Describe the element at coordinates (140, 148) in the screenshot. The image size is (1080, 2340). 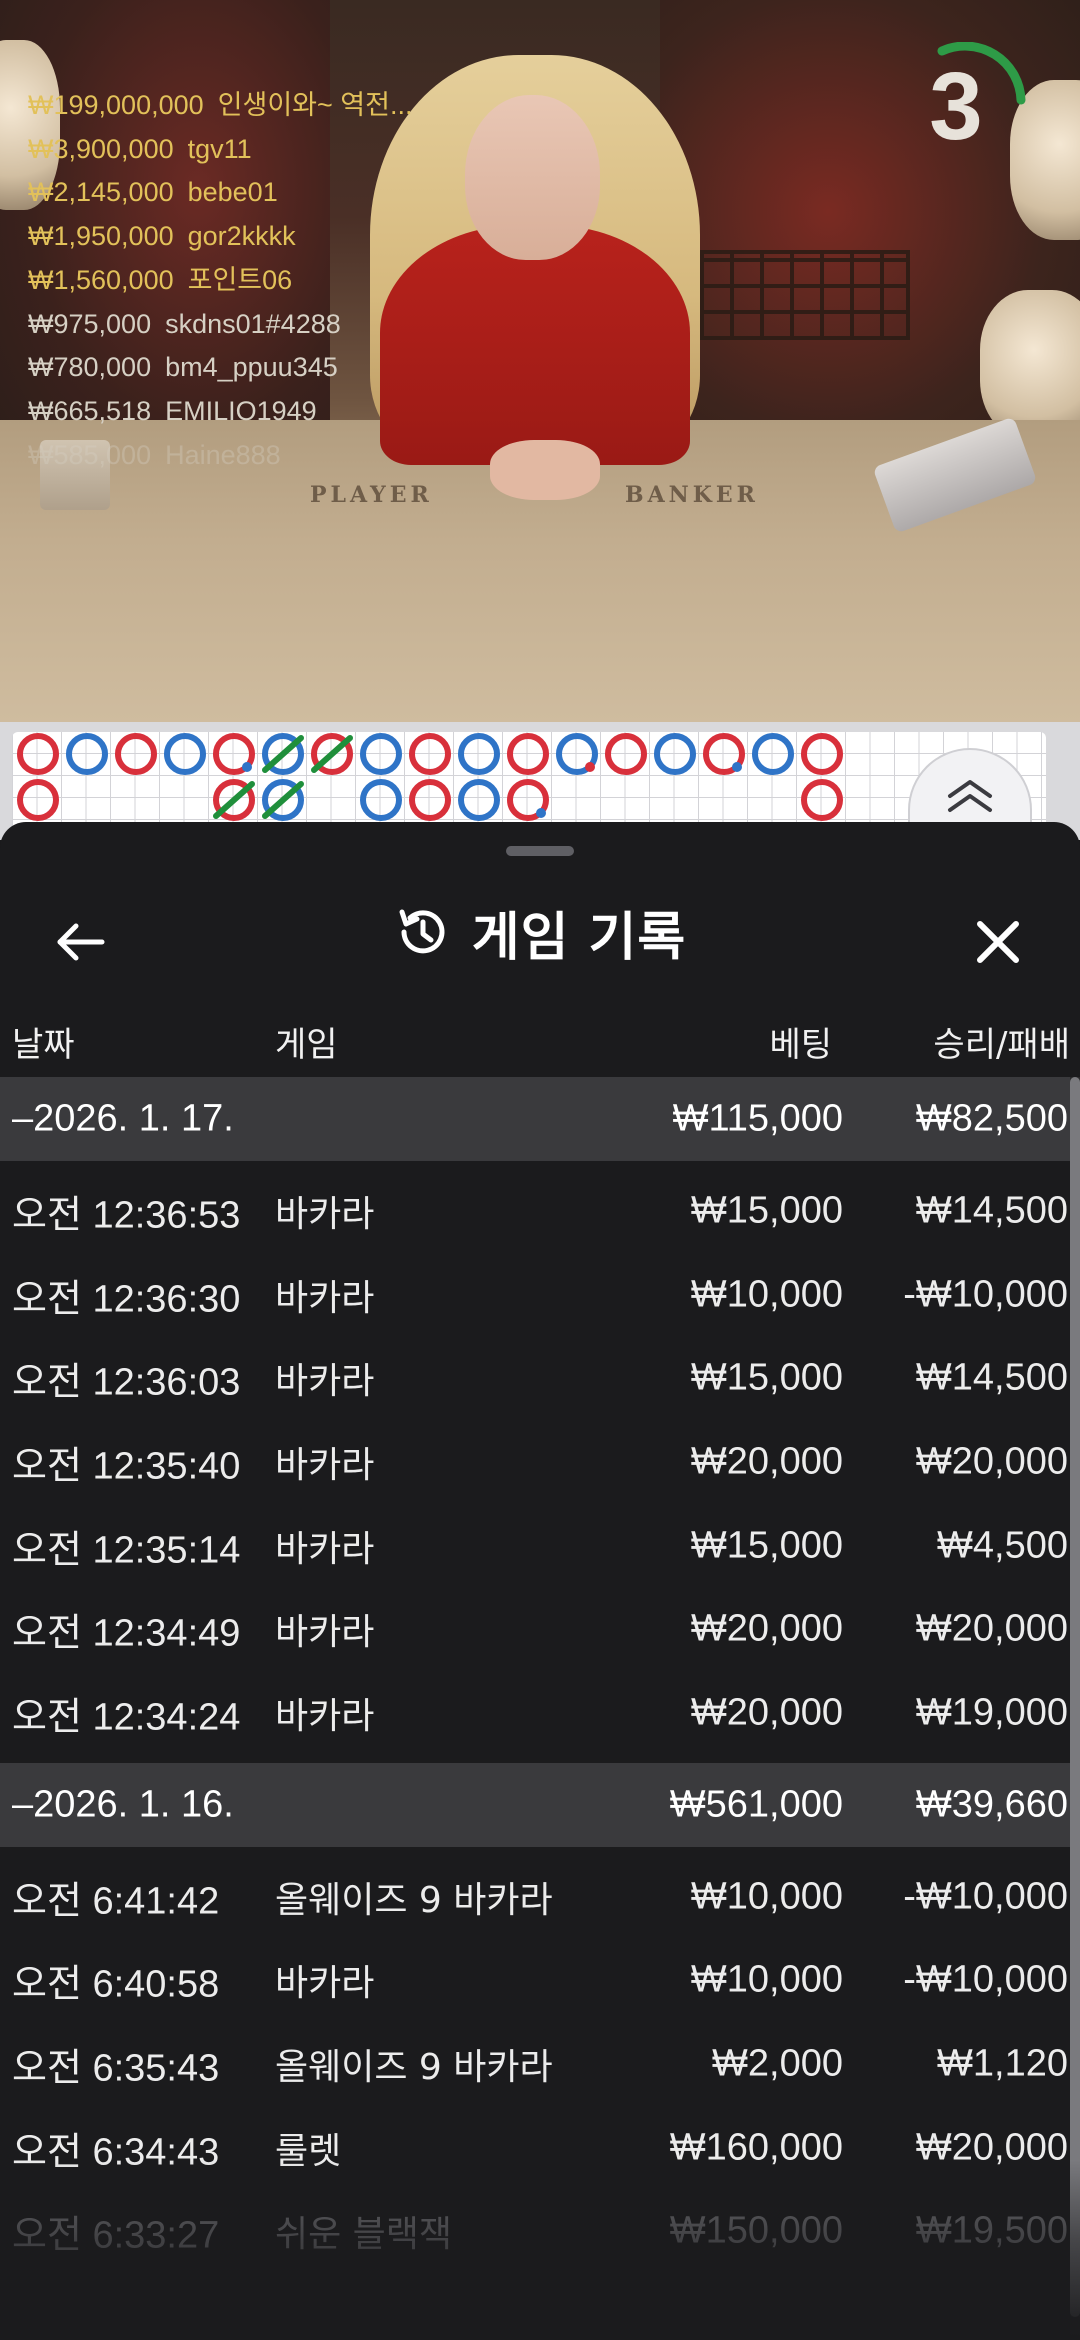
I see `winner-row: ₩3,900,000 tgv11` at that location.